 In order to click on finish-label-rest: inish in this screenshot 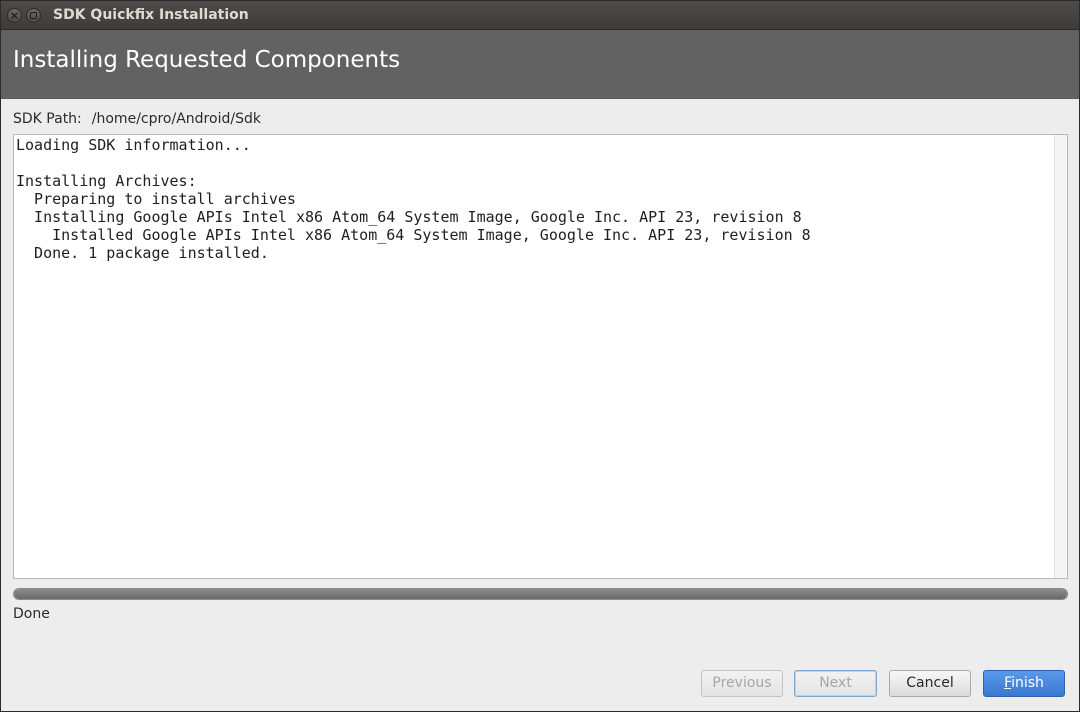, I will do `click(1027, 683)`.